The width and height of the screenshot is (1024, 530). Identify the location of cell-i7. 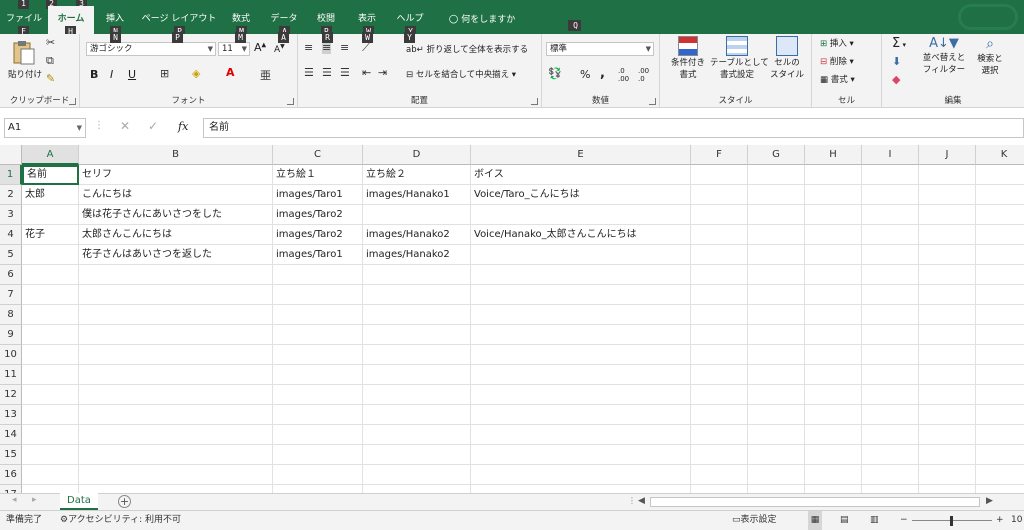
(890, 295).